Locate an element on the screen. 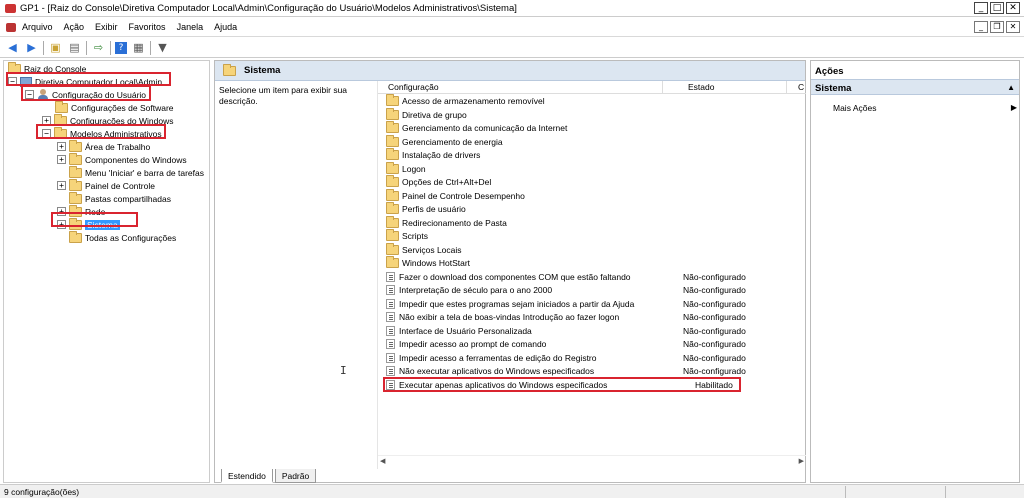 Image resolution: width=1024 pixels, height=498 pixels. view-tabs: Estendido Padrão is located at coordinates (269, 476).